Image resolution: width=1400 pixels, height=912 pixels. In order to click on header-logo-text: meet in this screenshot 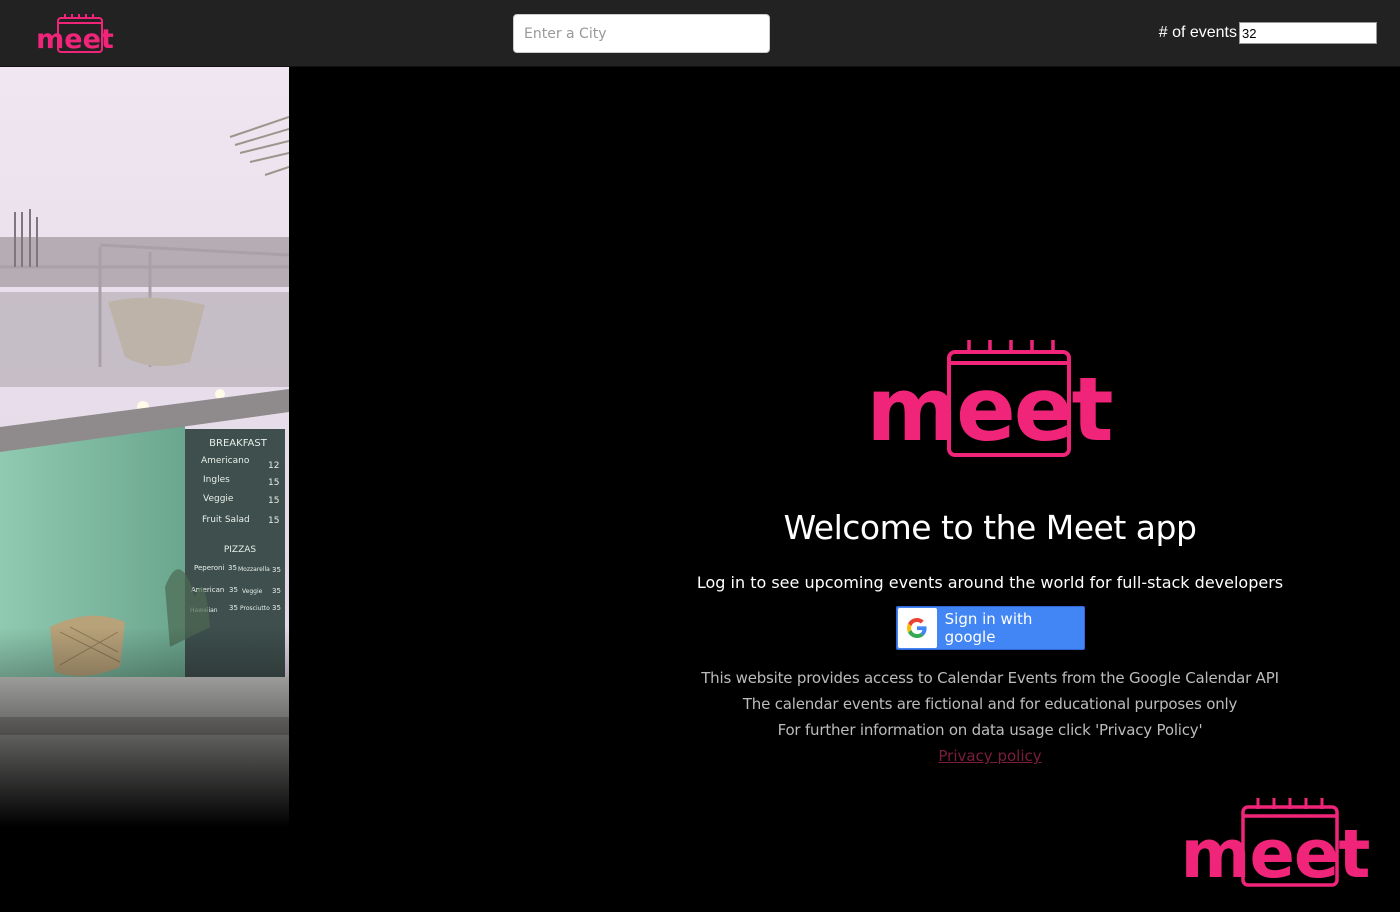, I will do `click(75, 39)`.